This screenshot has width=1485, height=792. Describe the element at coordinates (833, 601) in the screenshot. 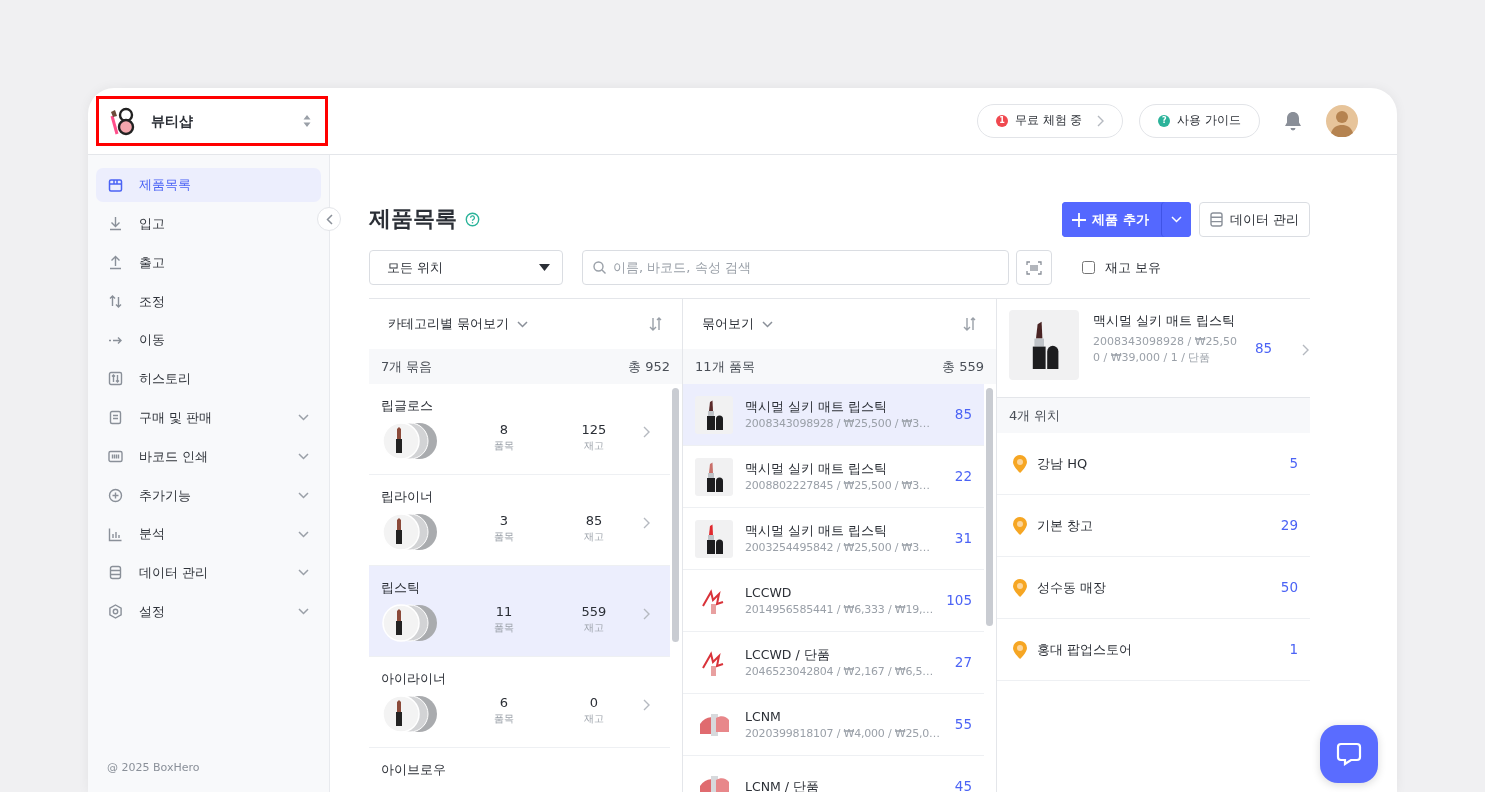

I see `product-row: LCCWD 2014956585441 / ₩6,333 / ₩19,… 105` at that location.